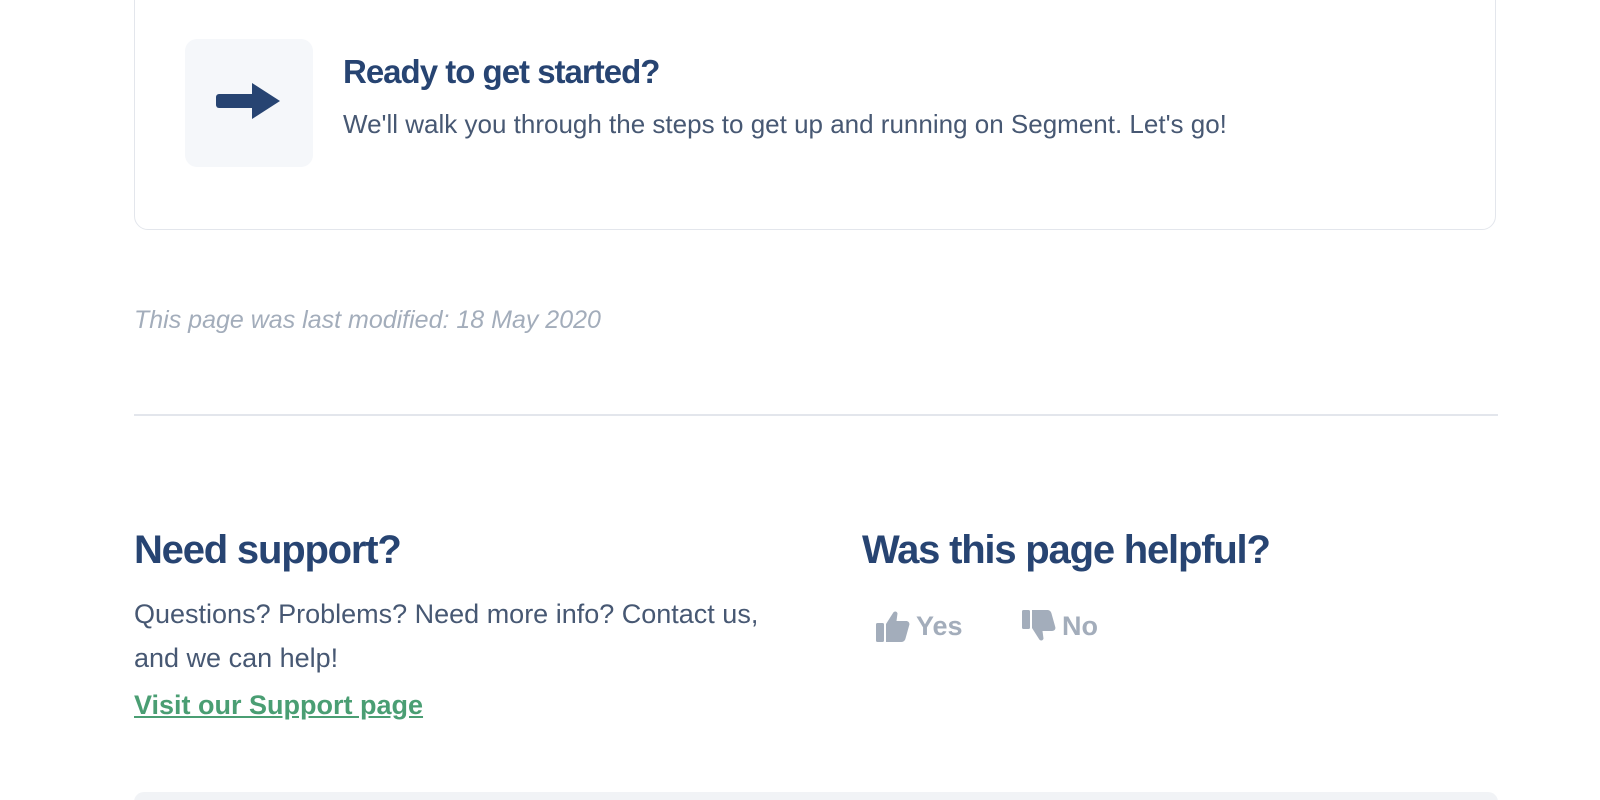 The width and height of the screenshot is (1600, 800). Describe the element at coordinates (501, 72) in the screenshot. I see `get-started-title: Ready to get started?` at that location.